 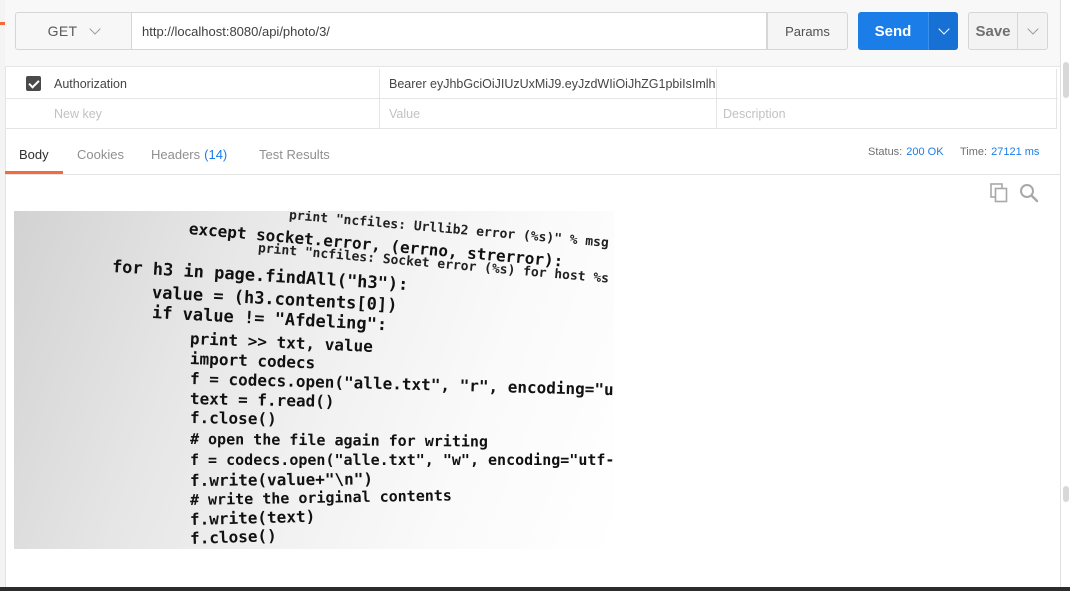 What do you see at coordinates (339, 440) in the screenshot?
I see `code-line: # open the file again for writing` at bounding box center [339, 440].